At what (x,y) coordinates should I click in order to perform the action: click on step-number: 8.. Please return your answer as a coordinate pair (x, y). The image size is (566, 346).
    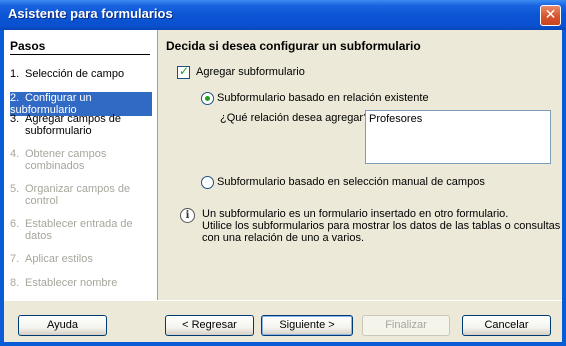
    Looking at the image, I should click on (15, 283).